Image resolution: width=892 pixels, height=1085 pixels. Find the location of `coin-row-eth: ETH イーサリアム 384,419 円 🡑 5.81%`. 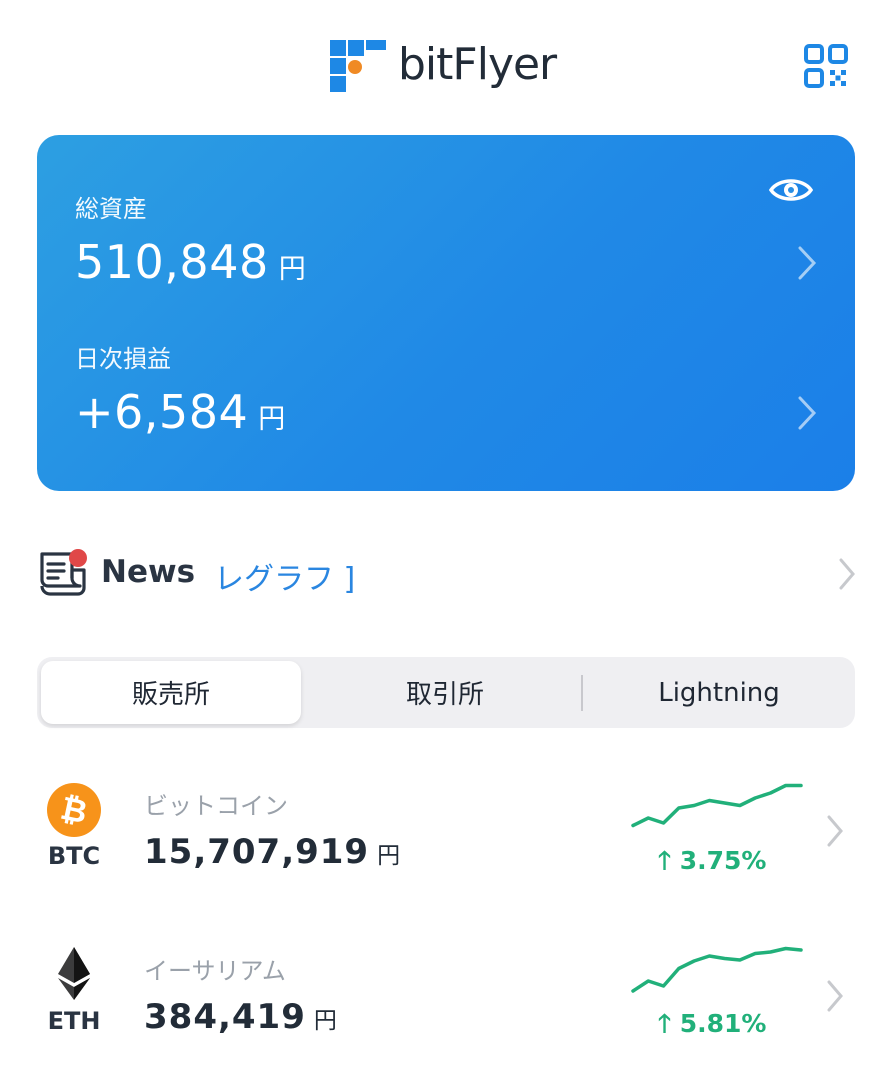

coin-row-eth: ETH イーサリアム 384,419 円 🡑 5.81% is located at coordinates (446, 1010).